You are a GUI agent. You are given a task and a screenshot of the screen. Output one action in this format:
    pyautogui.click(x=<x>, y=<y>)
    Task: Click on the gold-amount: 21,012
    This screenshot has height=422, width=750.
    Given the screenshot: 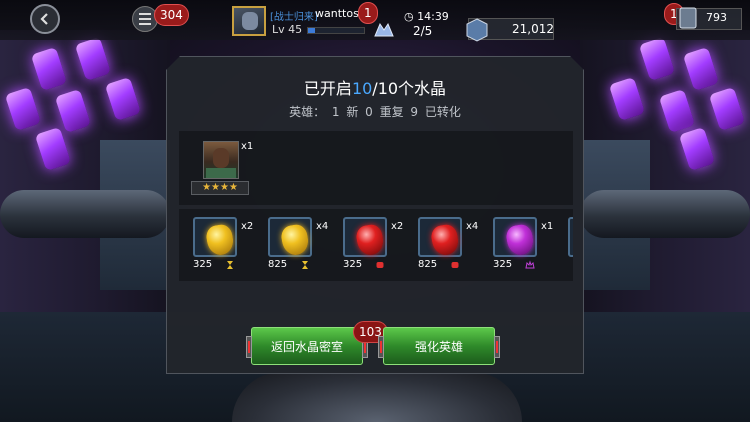 What is the action you would take?
    pyautogui.click(x=533, y=29)
    